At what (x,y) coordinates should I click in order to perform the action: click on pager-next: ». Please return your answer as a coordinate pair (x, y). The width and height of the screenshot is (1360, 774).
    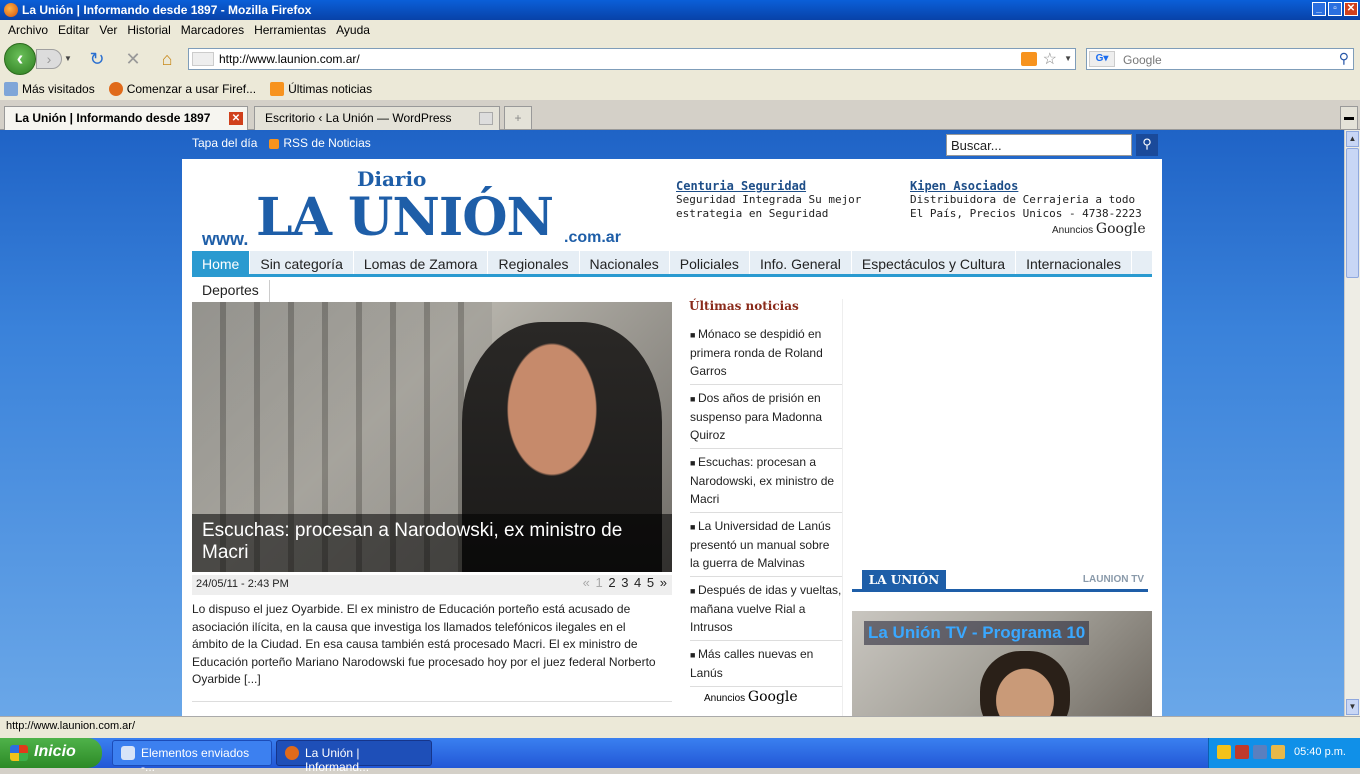
    Looking at the image, I should click on (663, 582).